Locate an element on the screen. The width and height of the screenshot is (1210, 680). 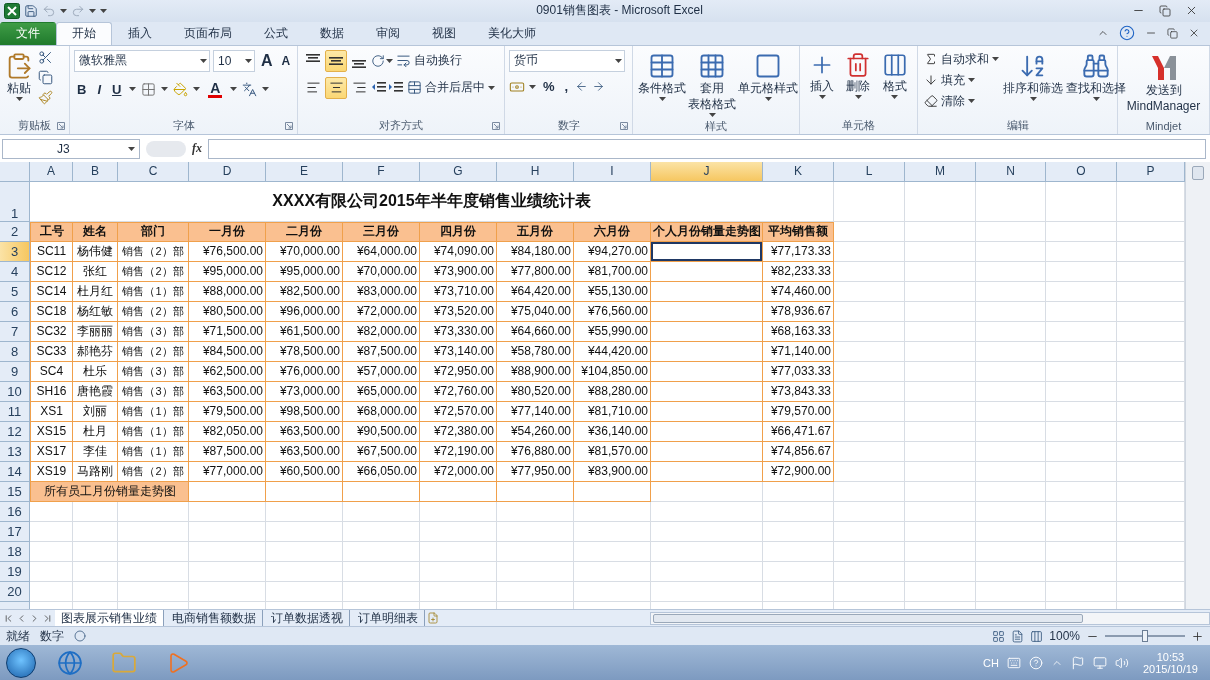
ribbon-tab: 插入 is located at coordinates (140, 33).